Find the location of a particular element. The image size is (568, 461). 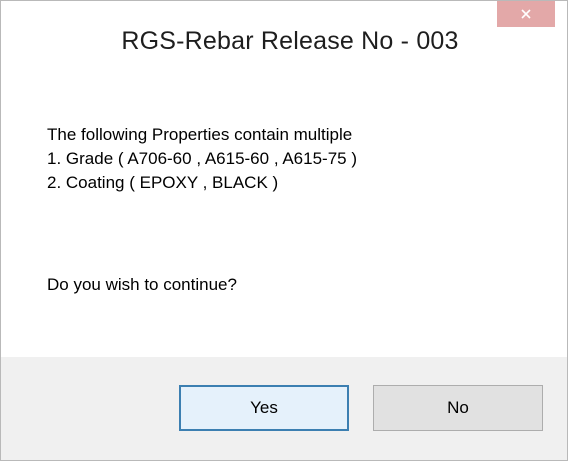

close-button is located at coordinates (526, 14).